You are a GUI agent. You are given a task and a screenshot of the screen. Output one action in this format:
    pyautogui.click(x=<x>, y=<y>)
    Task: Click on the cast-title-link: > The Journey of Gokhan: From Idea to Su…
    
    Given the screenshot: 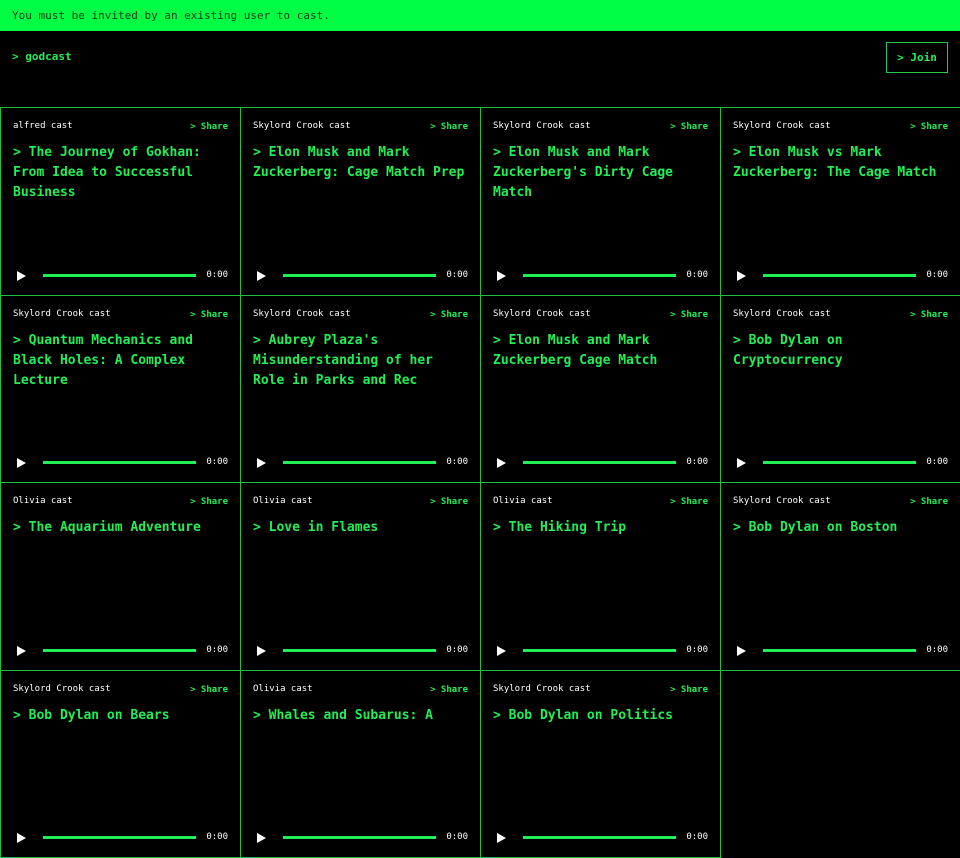 What is the action you would take?
    pyautogui.click(x=122, y=173)
    